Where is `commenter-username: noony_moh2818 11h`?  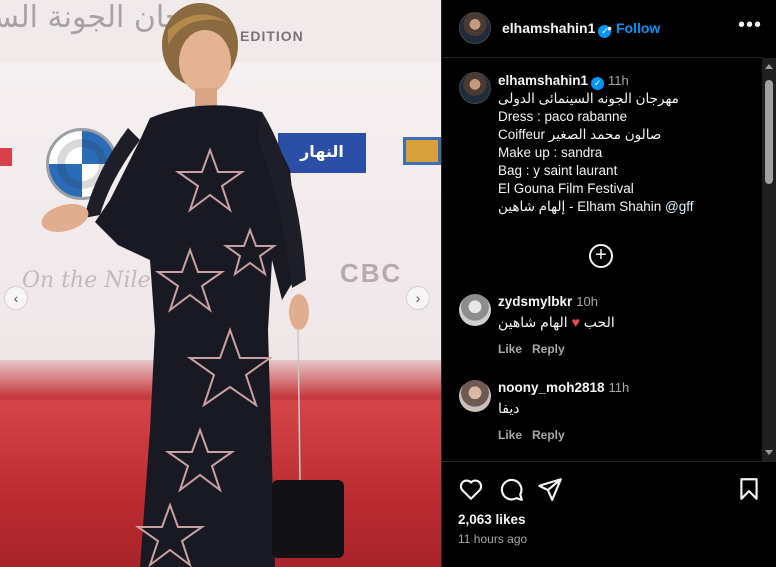
commenter-username: noony_moh2818 11h is located at coordinates (563, 387).